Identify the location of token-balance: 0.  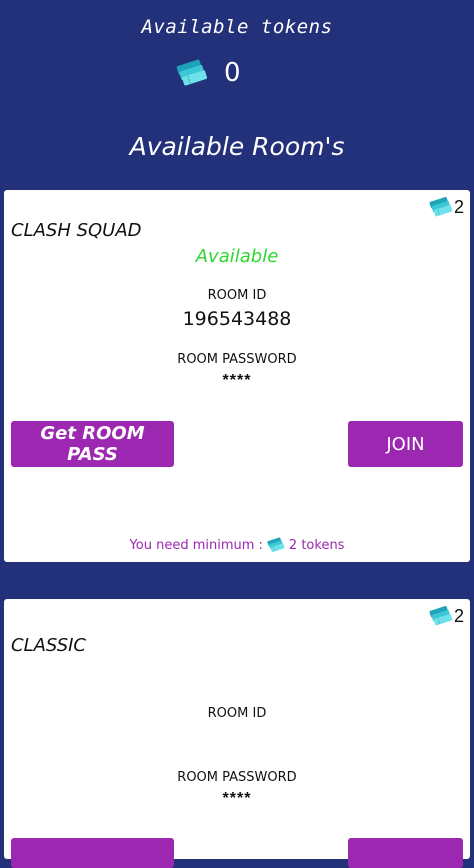
(208, 73).